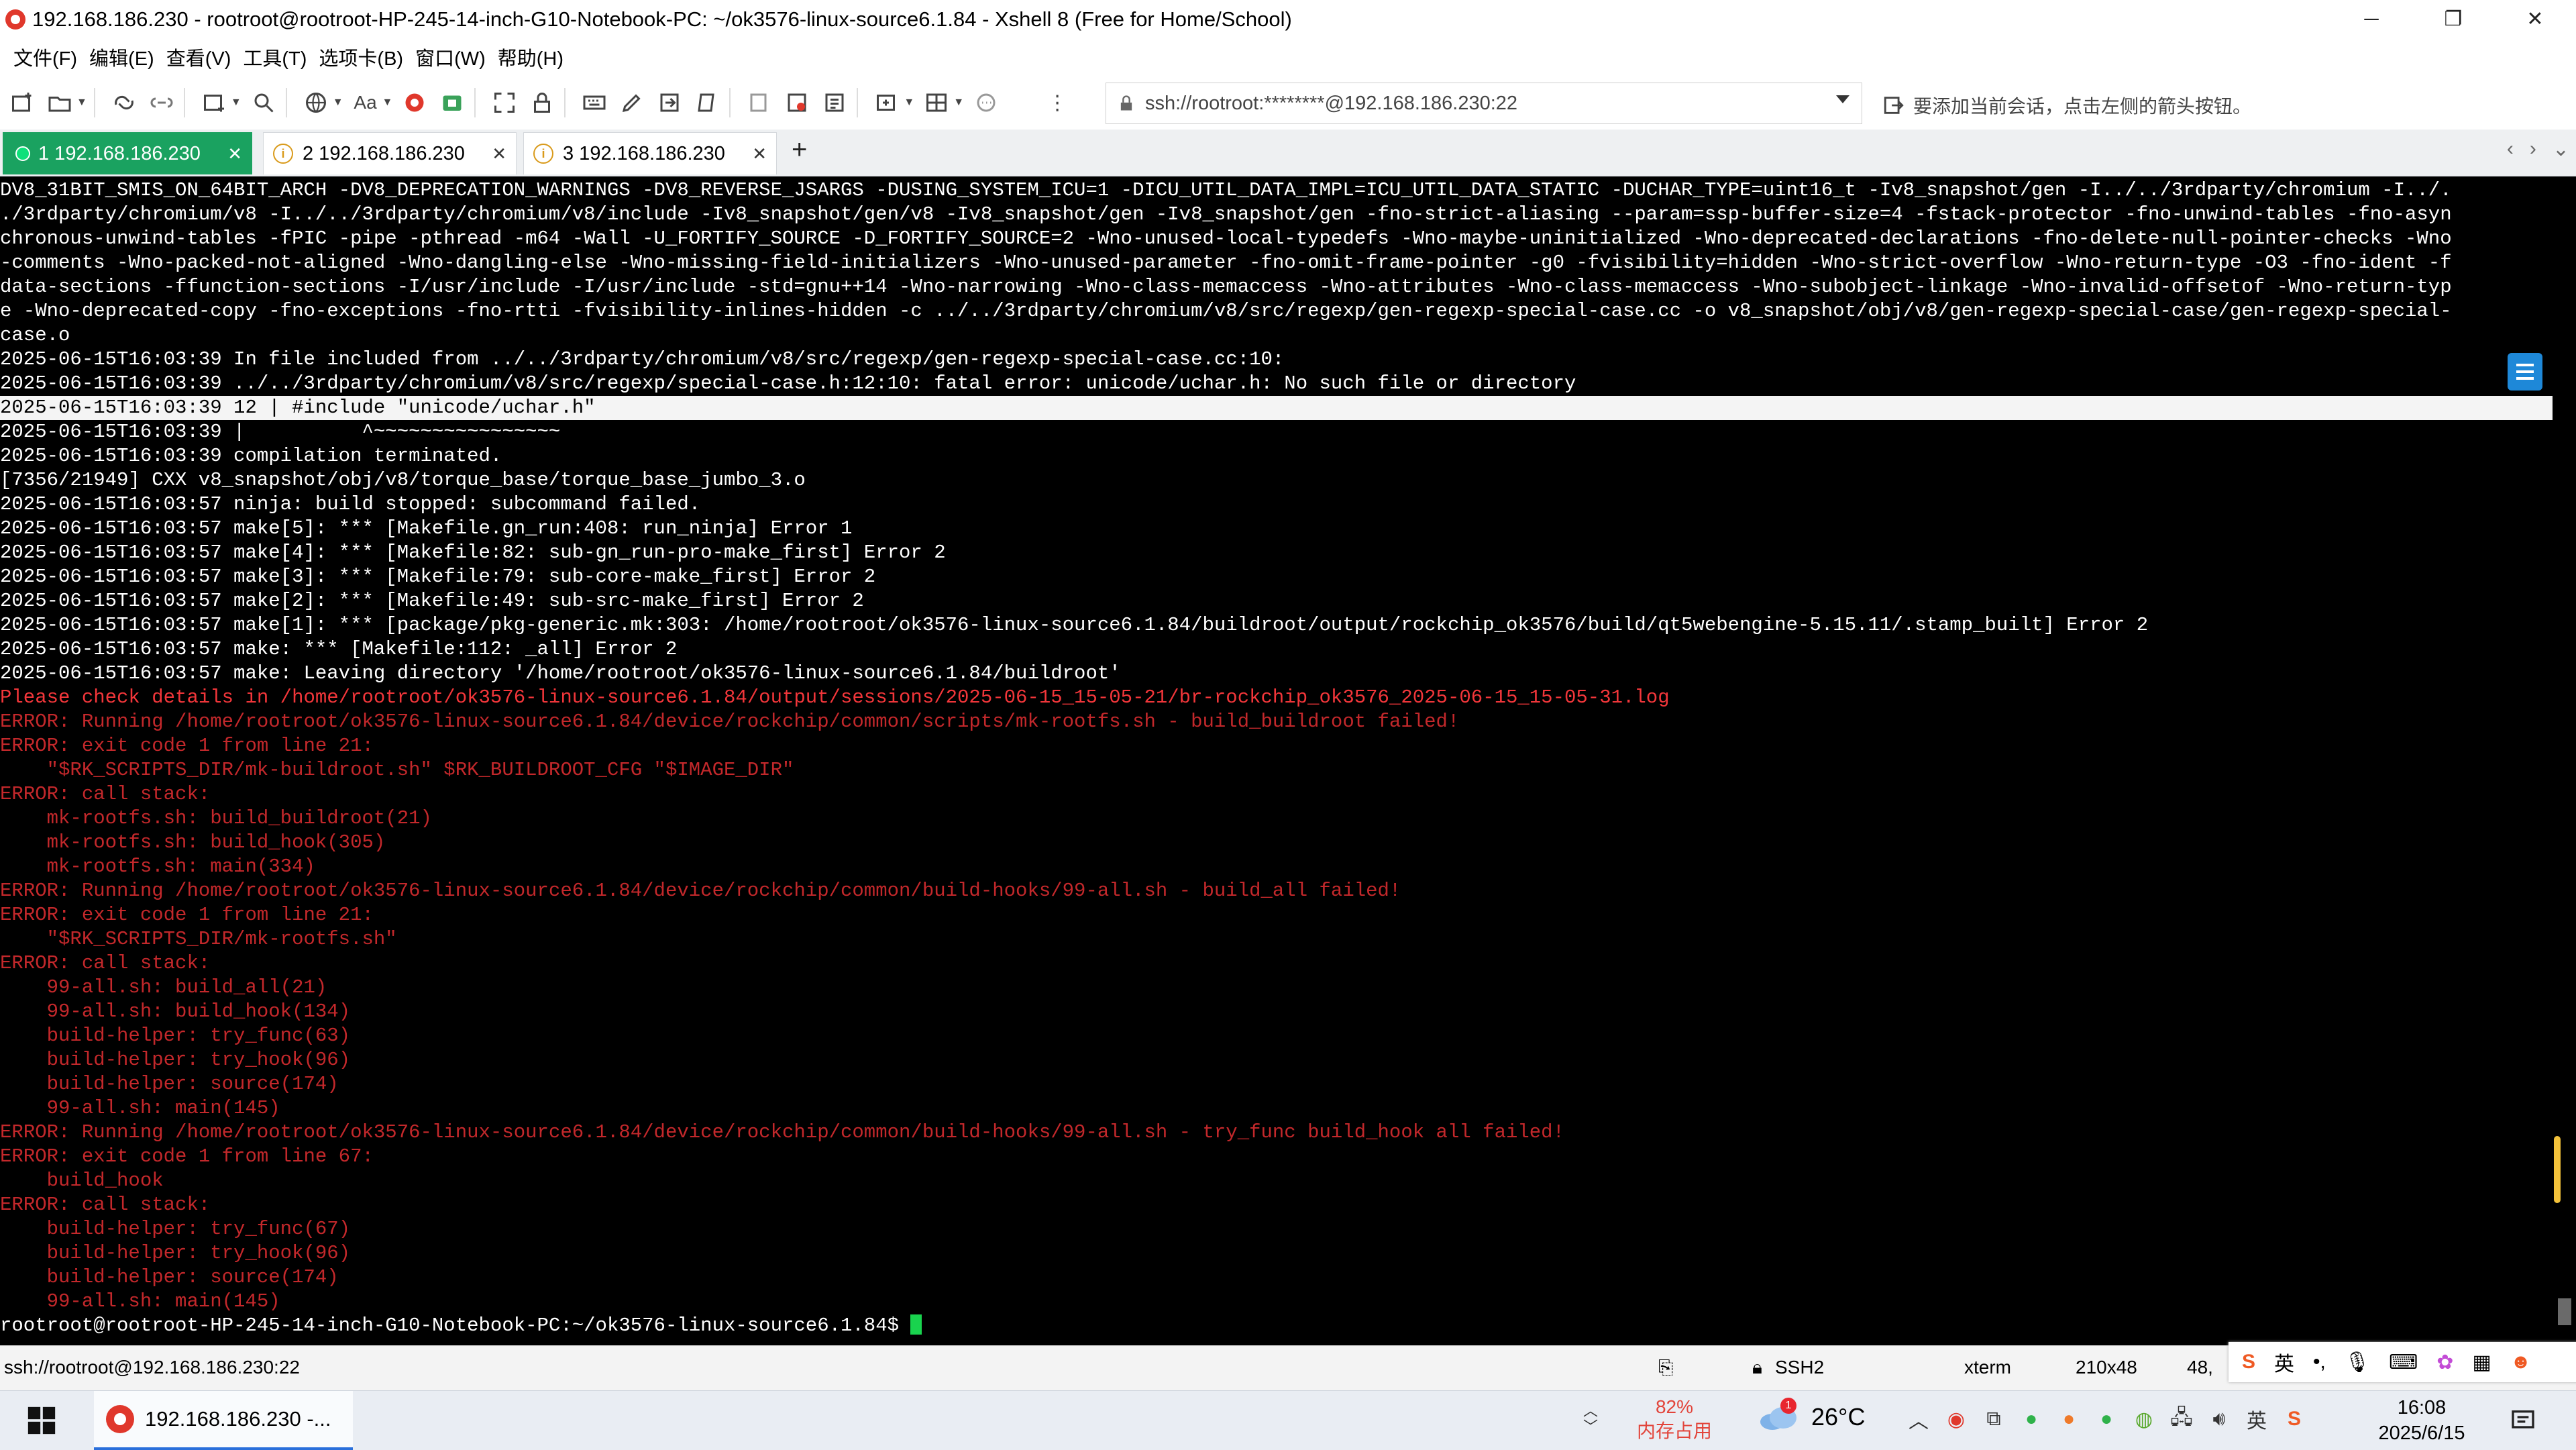 This screenshot has height=1450, width=2576. I want to click on terminal-line: ERROR: call stack:, so click(105, 1205).